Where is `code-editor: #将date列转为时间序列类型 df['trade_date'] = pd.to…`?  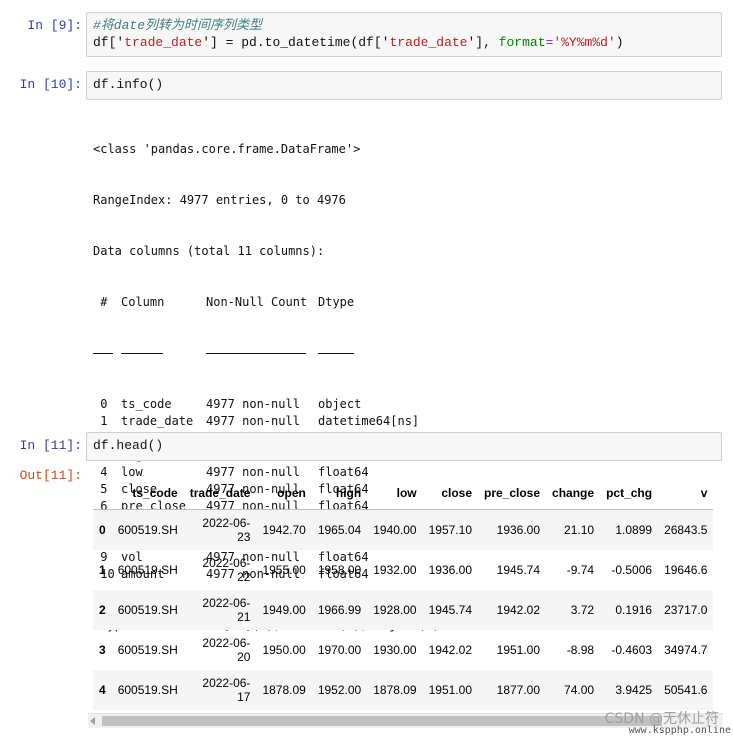
code-editor: #将date列转为时间序列类型 df['trade_date'] = pd.to… is located at coordinates (404, 34).